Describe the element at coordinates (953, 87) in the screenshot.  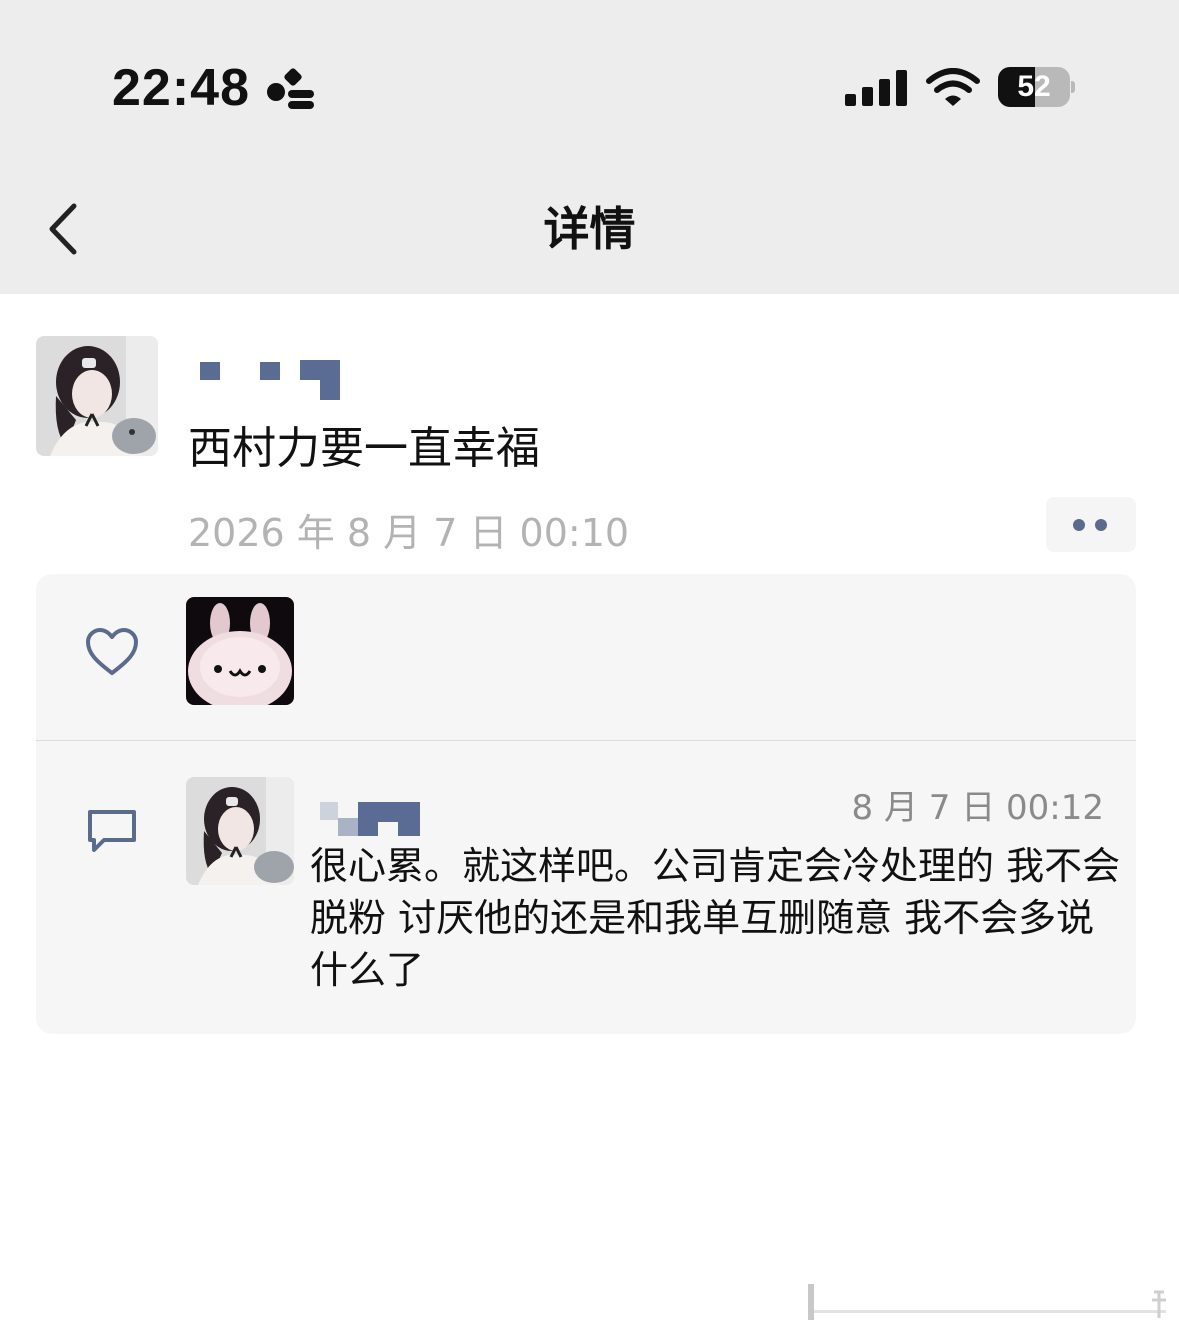
I see `wifi-icon` at that location.